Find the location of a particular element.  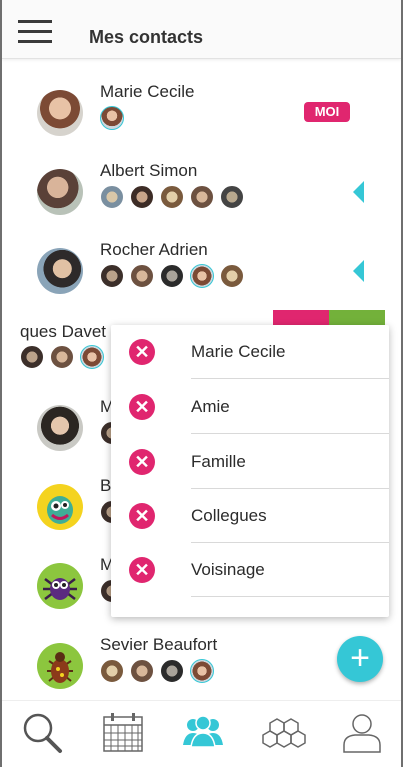

contact-name: Sevier Beaufort is located at coordinates (159, 644).